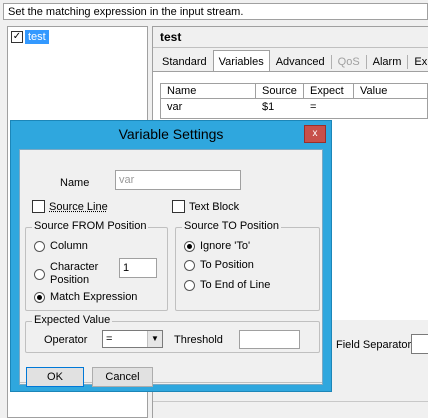 The width and height of the screenshot is (428, 418). I want to click on source-line-checkbox: Source Line, so click(70, 206).